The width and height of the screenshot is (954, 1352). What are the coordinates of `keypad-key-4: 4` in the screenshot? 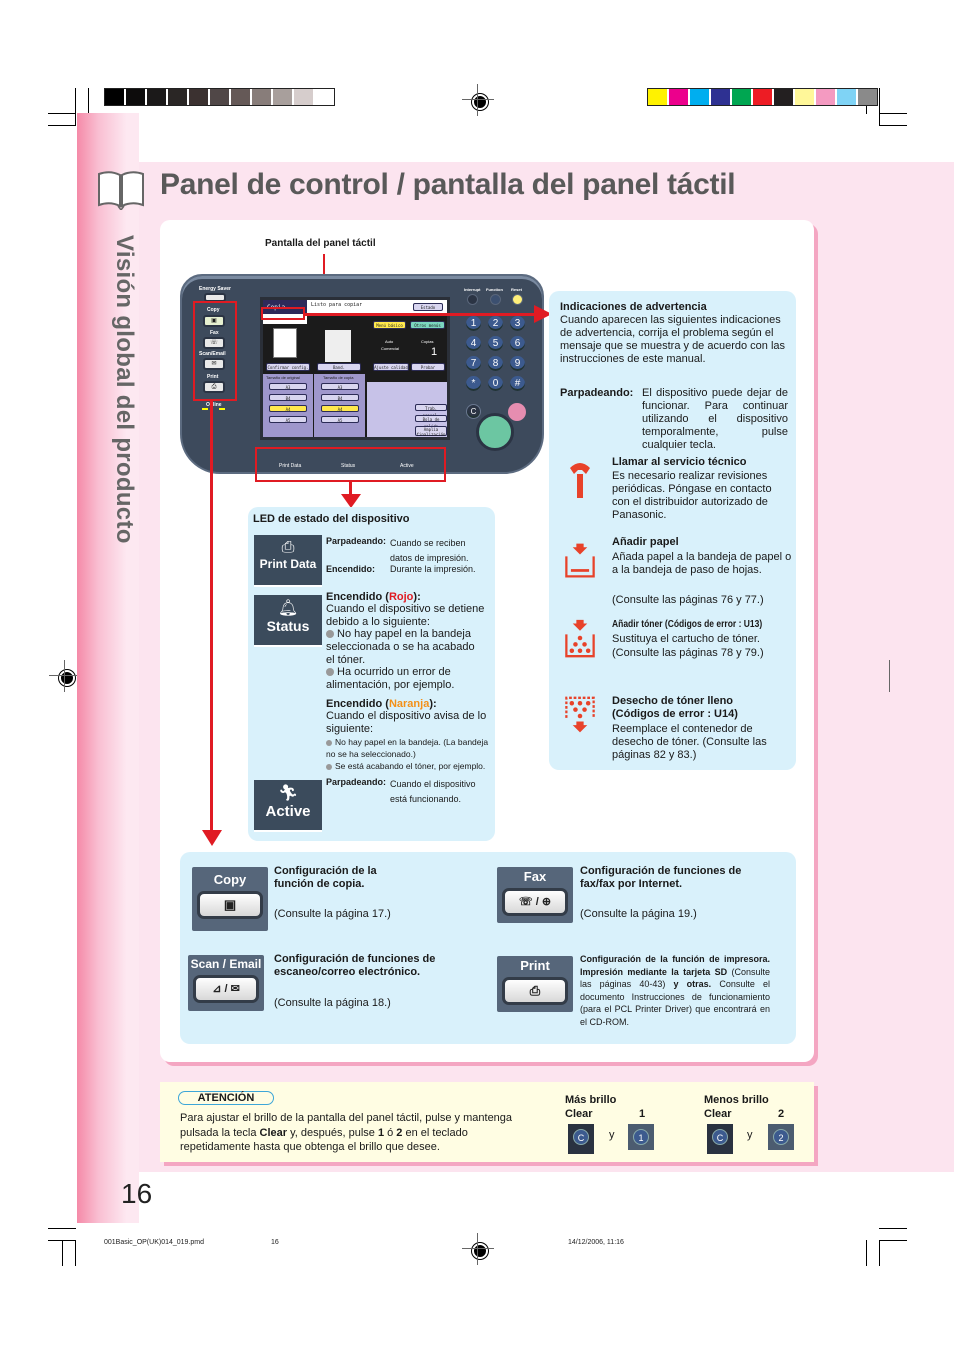 It's located at (473, 343).